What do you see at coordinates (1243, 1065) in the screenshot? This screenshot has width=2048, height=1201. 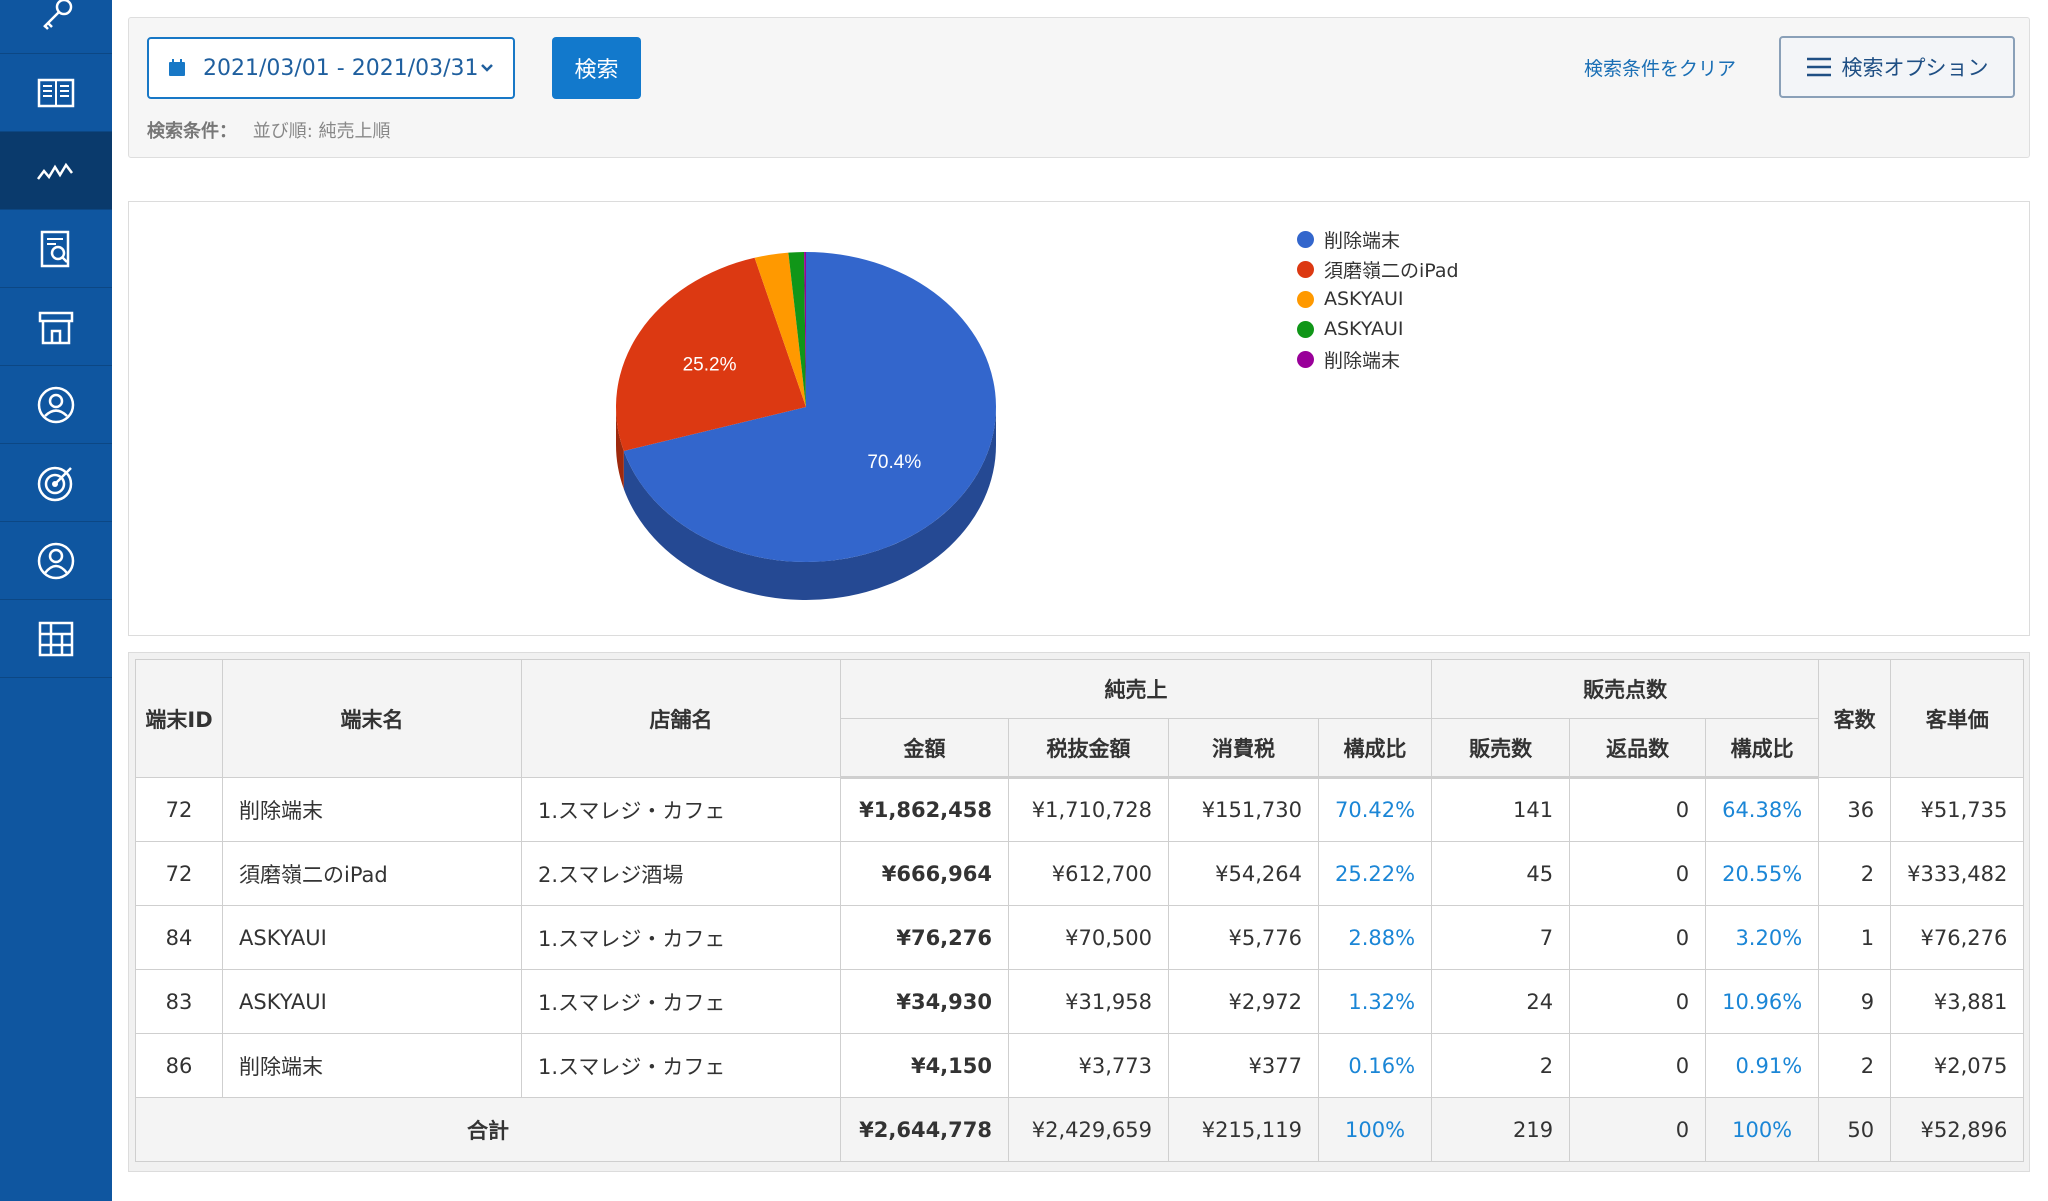 I see `cell-tax: ¥377` at bounding box center [1243, 1065].